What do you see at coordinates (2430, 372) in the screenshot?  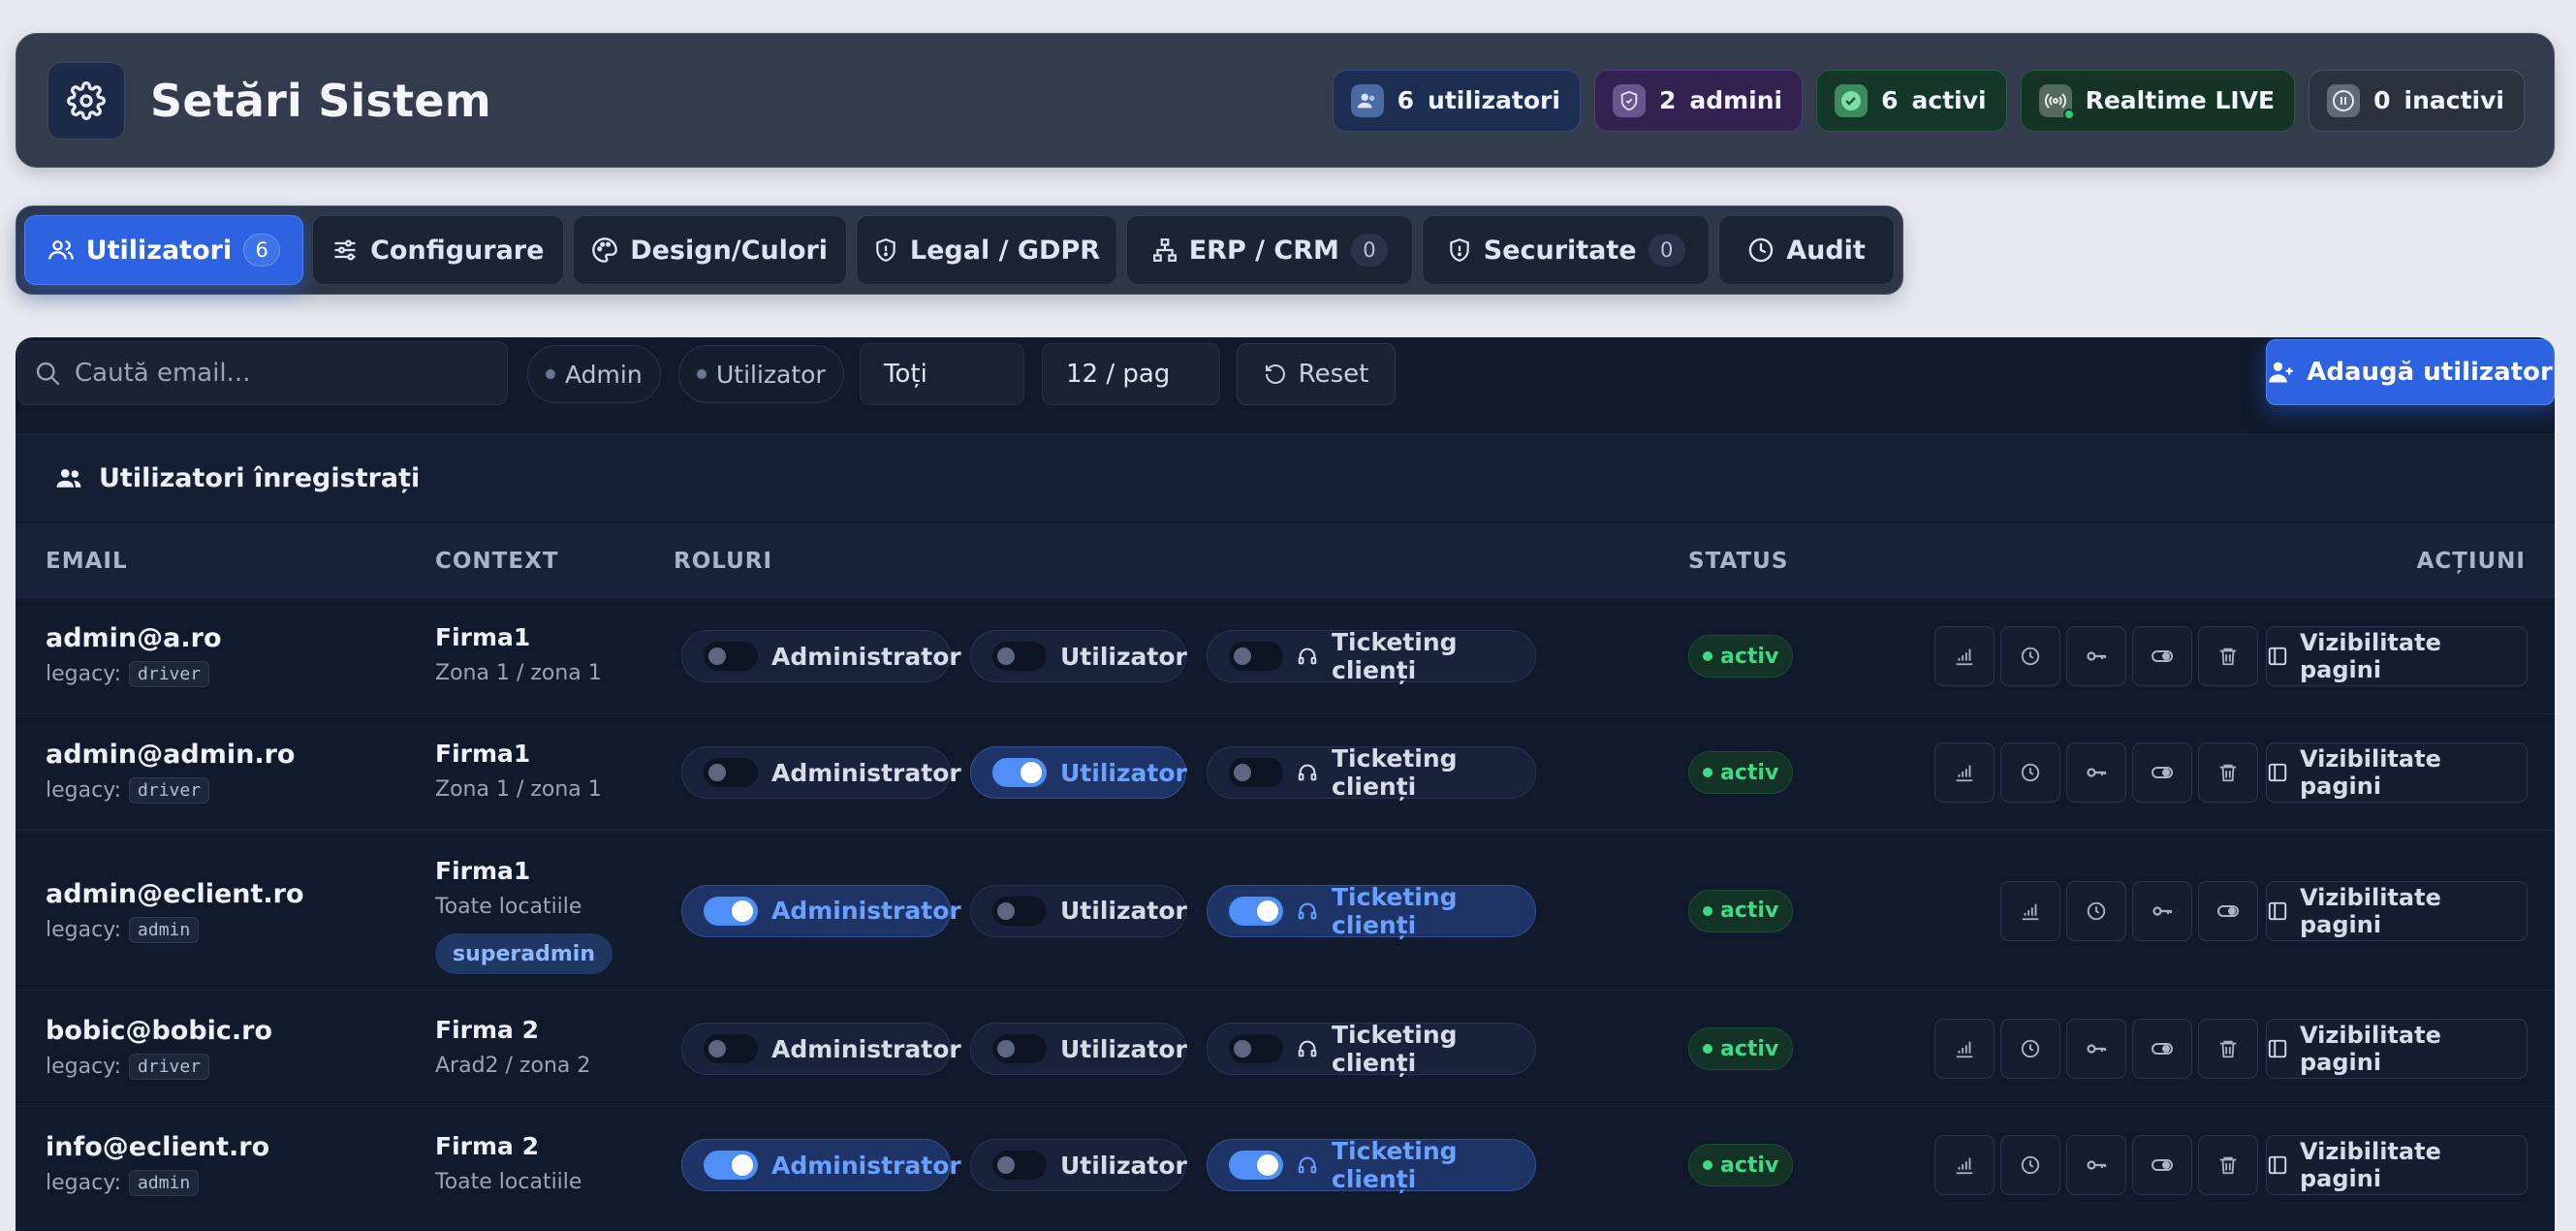 I see `add-user-label: Adaugă utilizator` at bounding box center [2430, 372].